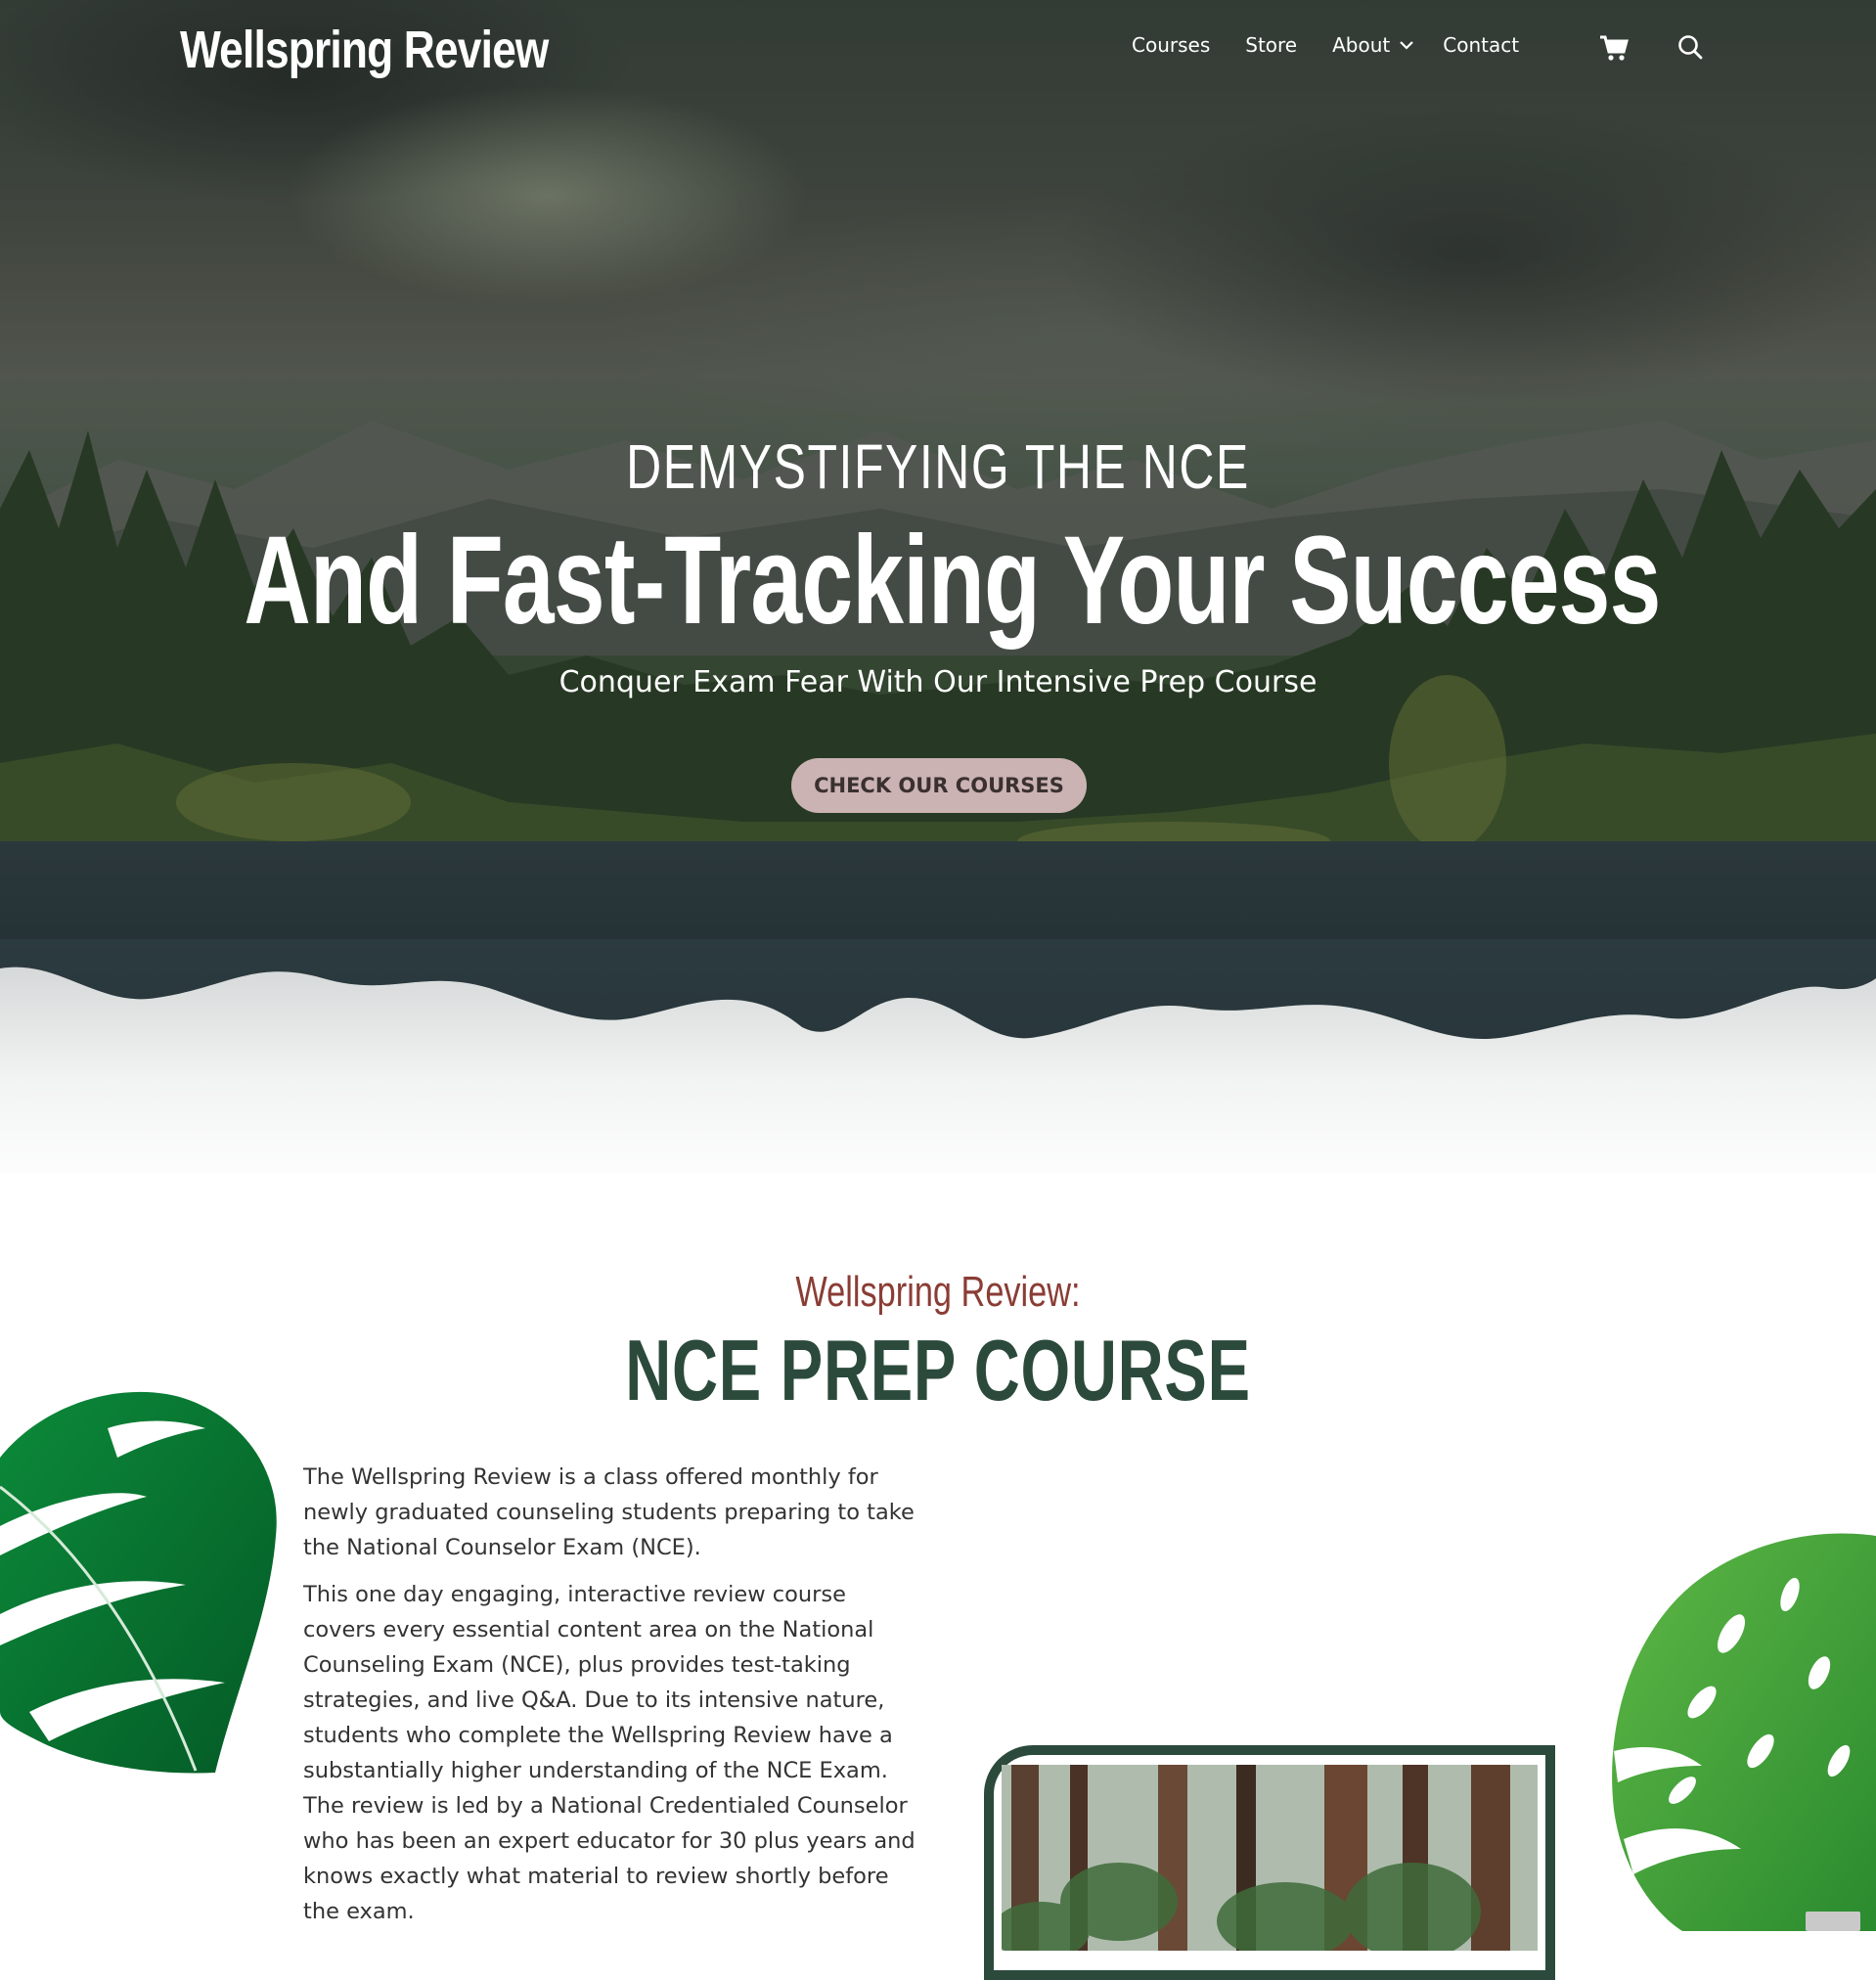  I want to click on monstera-leaf-left, so click(138, 1582).